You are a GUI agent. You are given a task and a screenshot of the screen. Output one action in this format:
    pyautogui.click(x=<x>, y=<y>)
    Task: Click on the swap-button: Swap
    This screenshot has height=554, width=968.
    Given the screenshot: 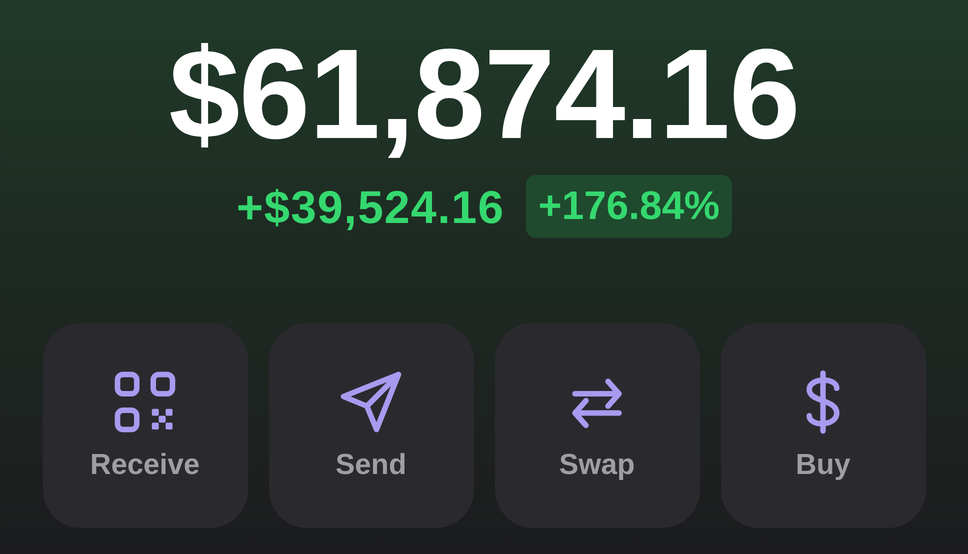 What is the action you would take?
    pyautogui.click(x=597, y=425)
    